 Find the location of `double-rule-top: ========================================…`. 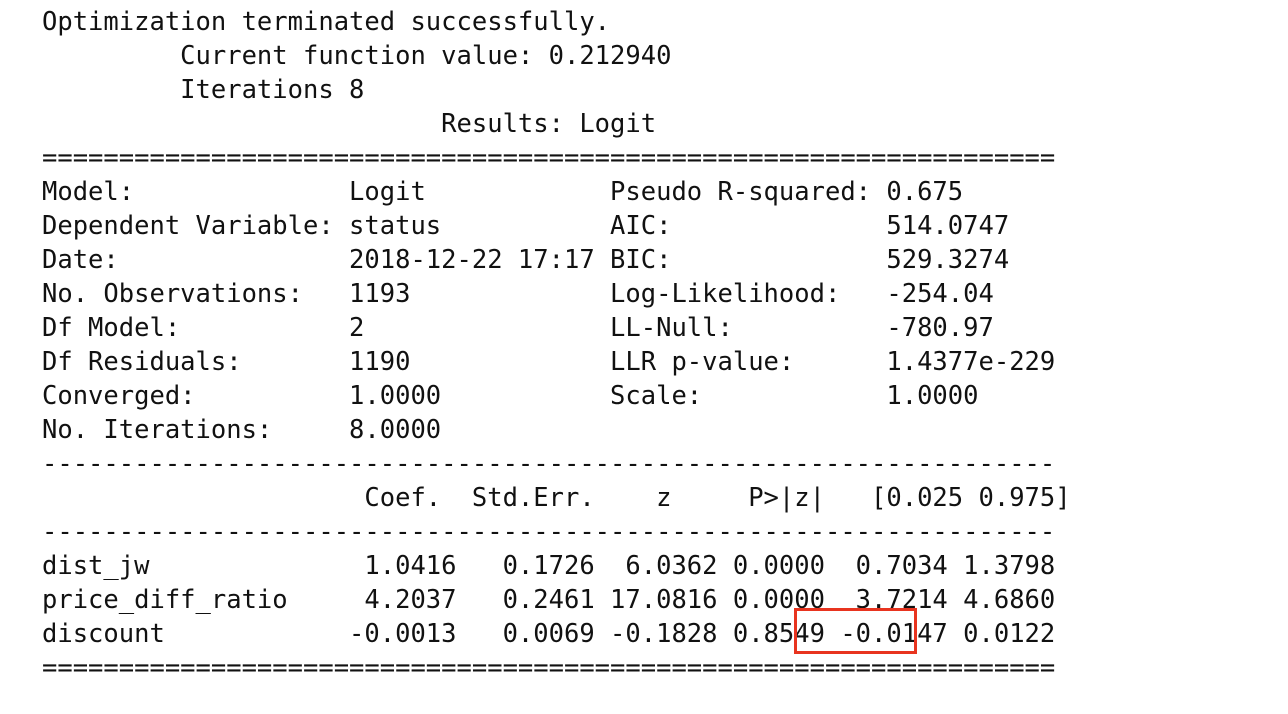

double-rule-top: ========================================… is located at coordinates (549, 158).